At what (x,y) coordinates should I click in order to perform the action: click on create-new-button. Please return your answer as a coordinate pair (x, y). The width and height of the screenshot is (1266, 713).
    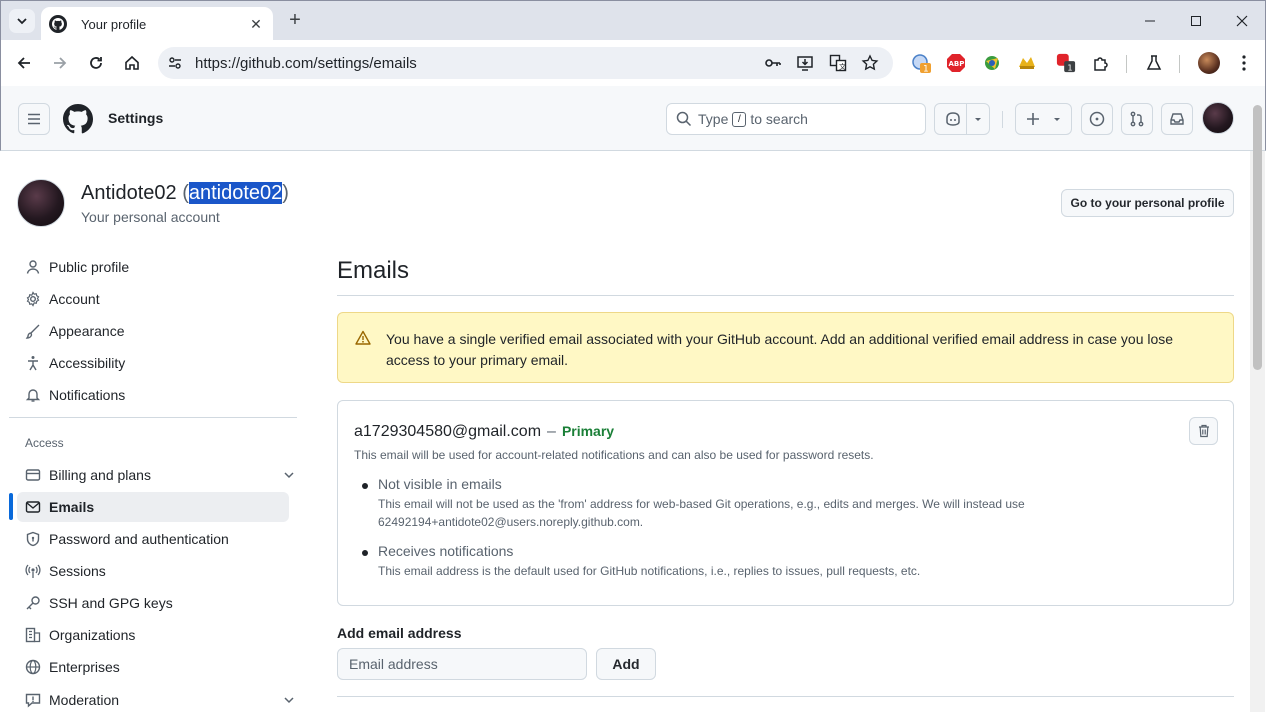
    Looking at the image, I should click on (1043, 119).